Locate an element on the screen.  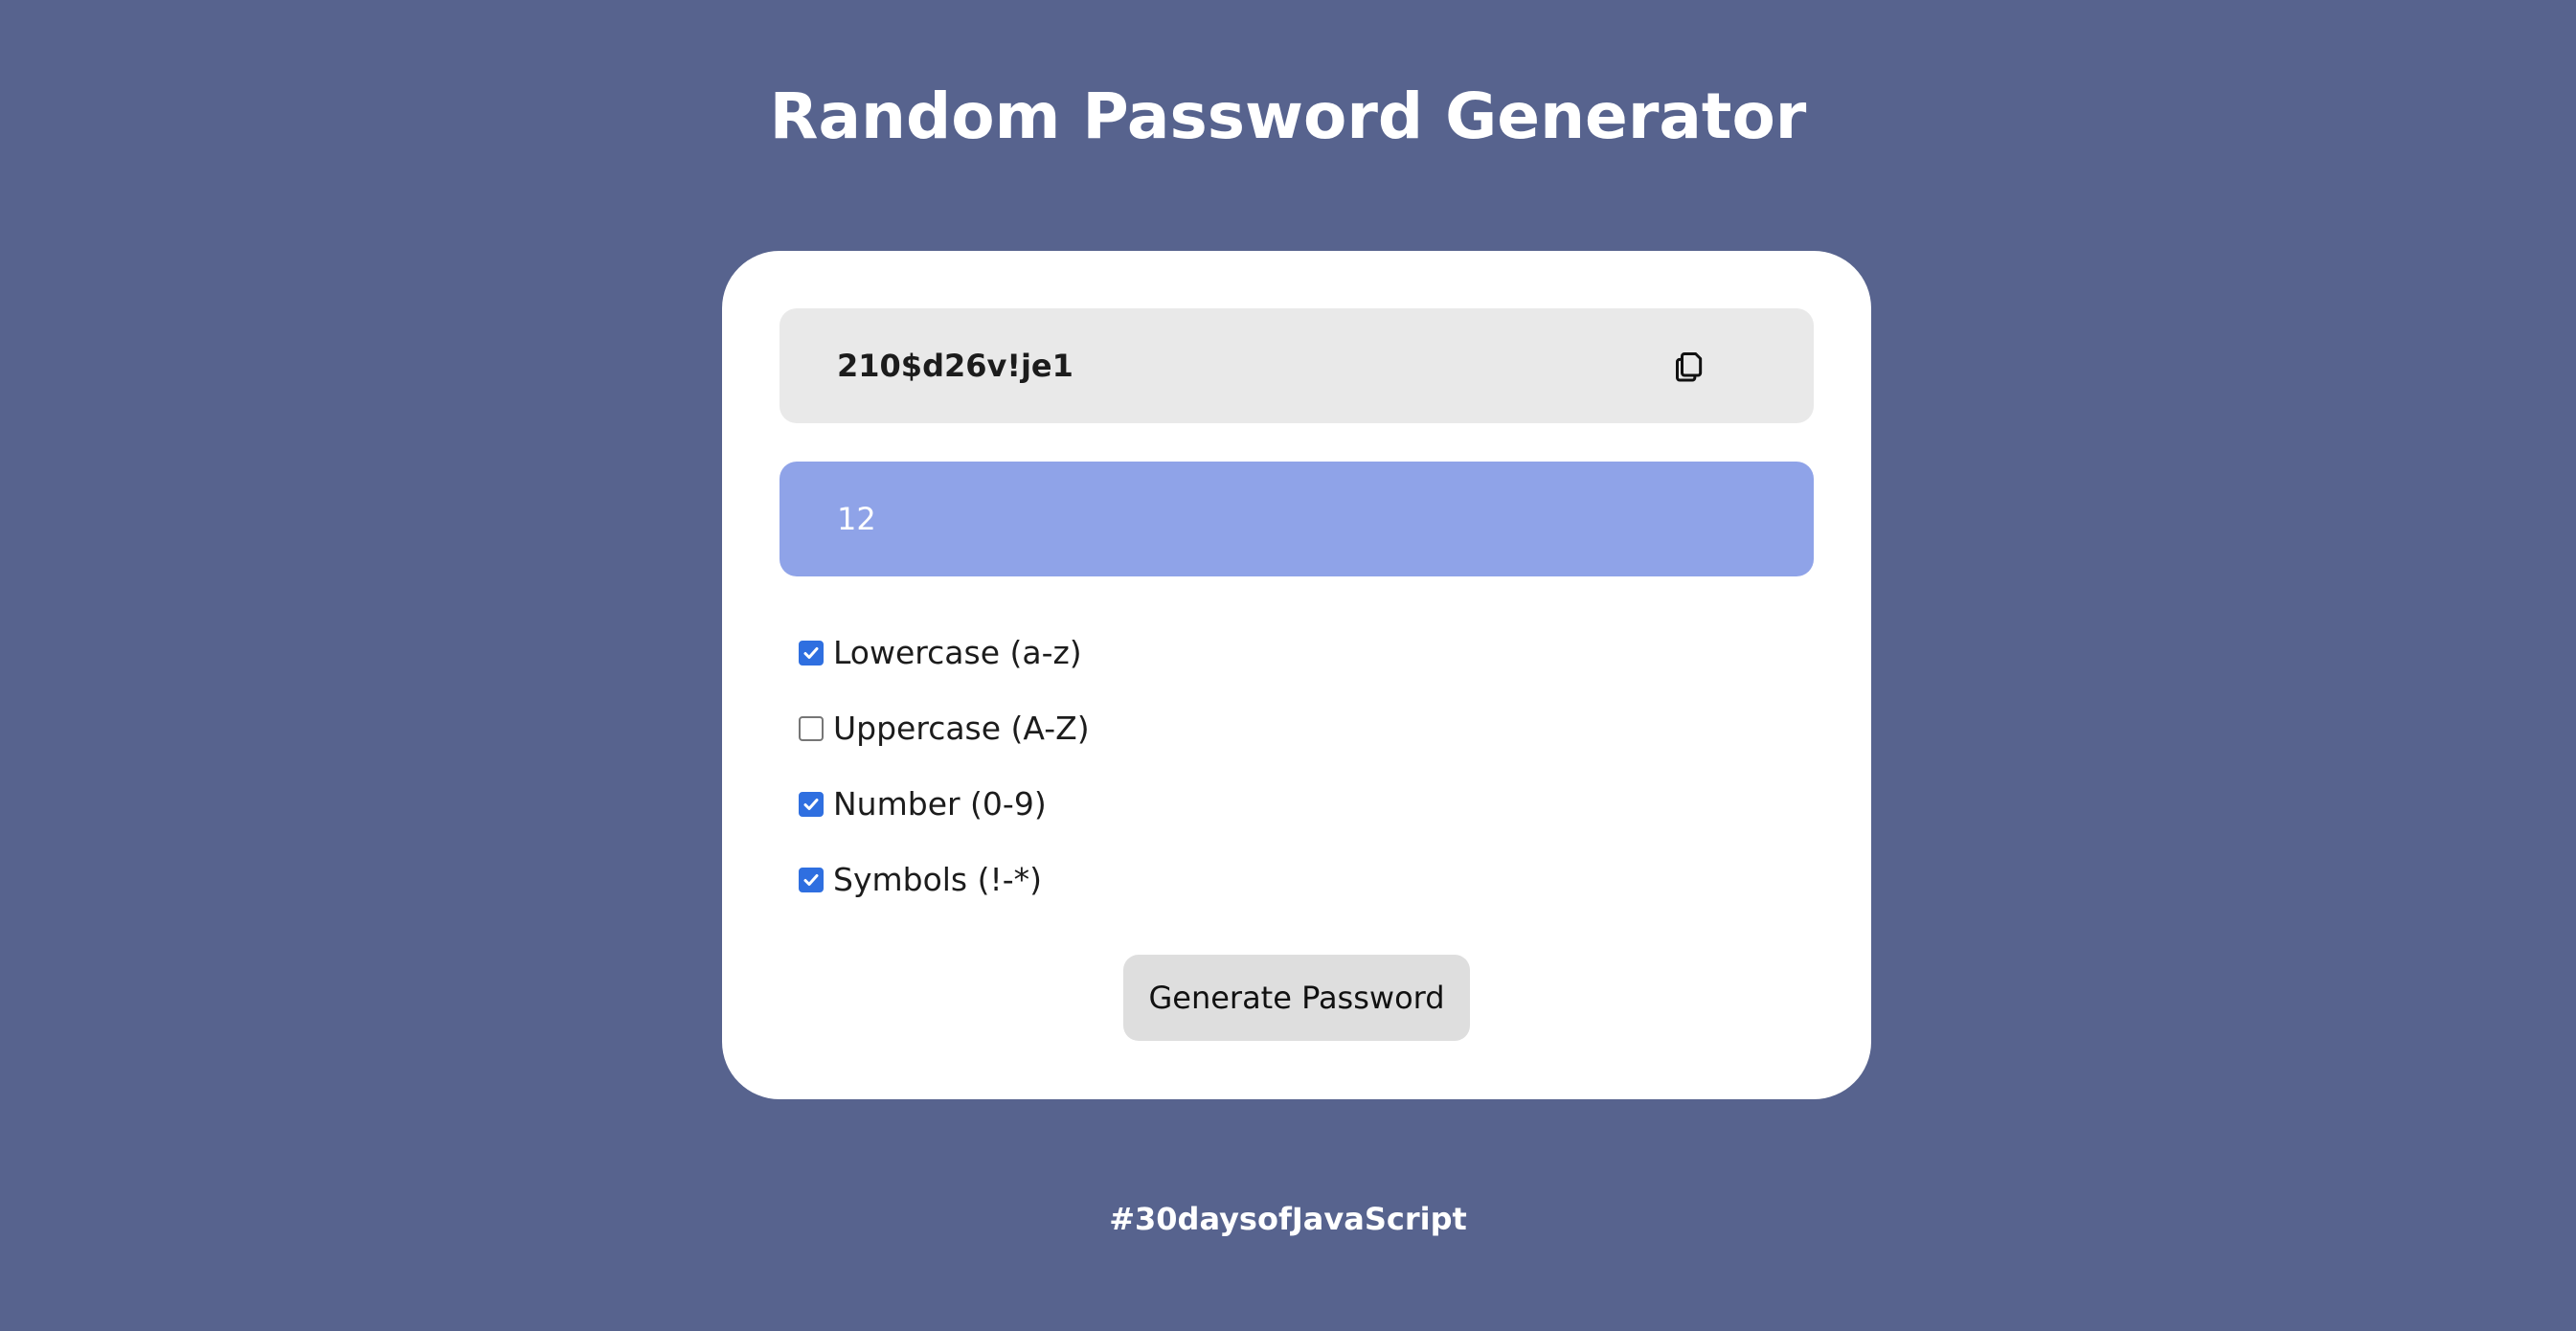
length-input is located at coordinates (1297, 519).